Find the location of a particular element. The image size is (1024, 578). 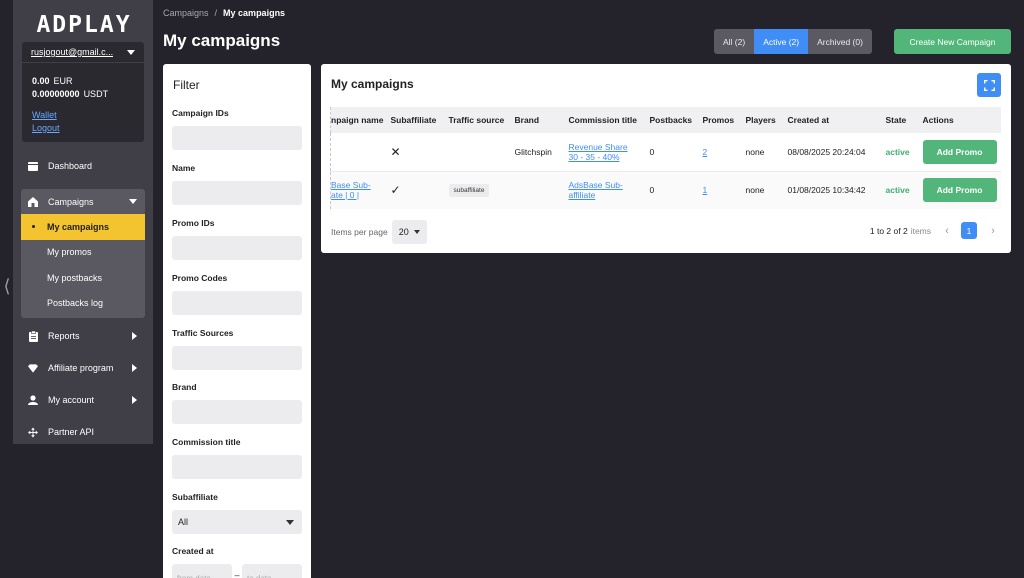

column-header: Players is located at coordinates (763, 120).